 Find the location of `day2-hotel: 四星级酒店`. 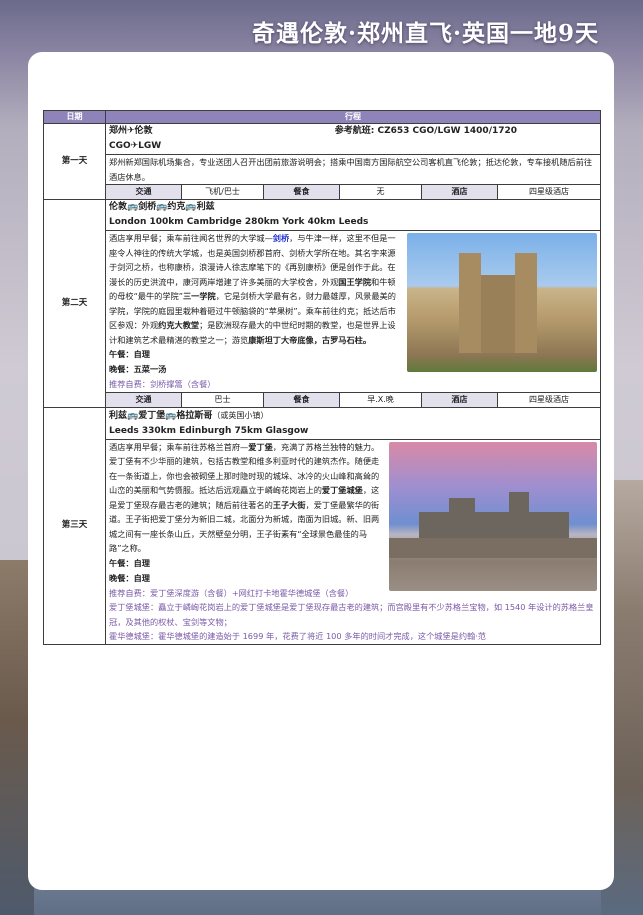

day2-hotel: 四星级酒店 is located at coordinates (549, 399).